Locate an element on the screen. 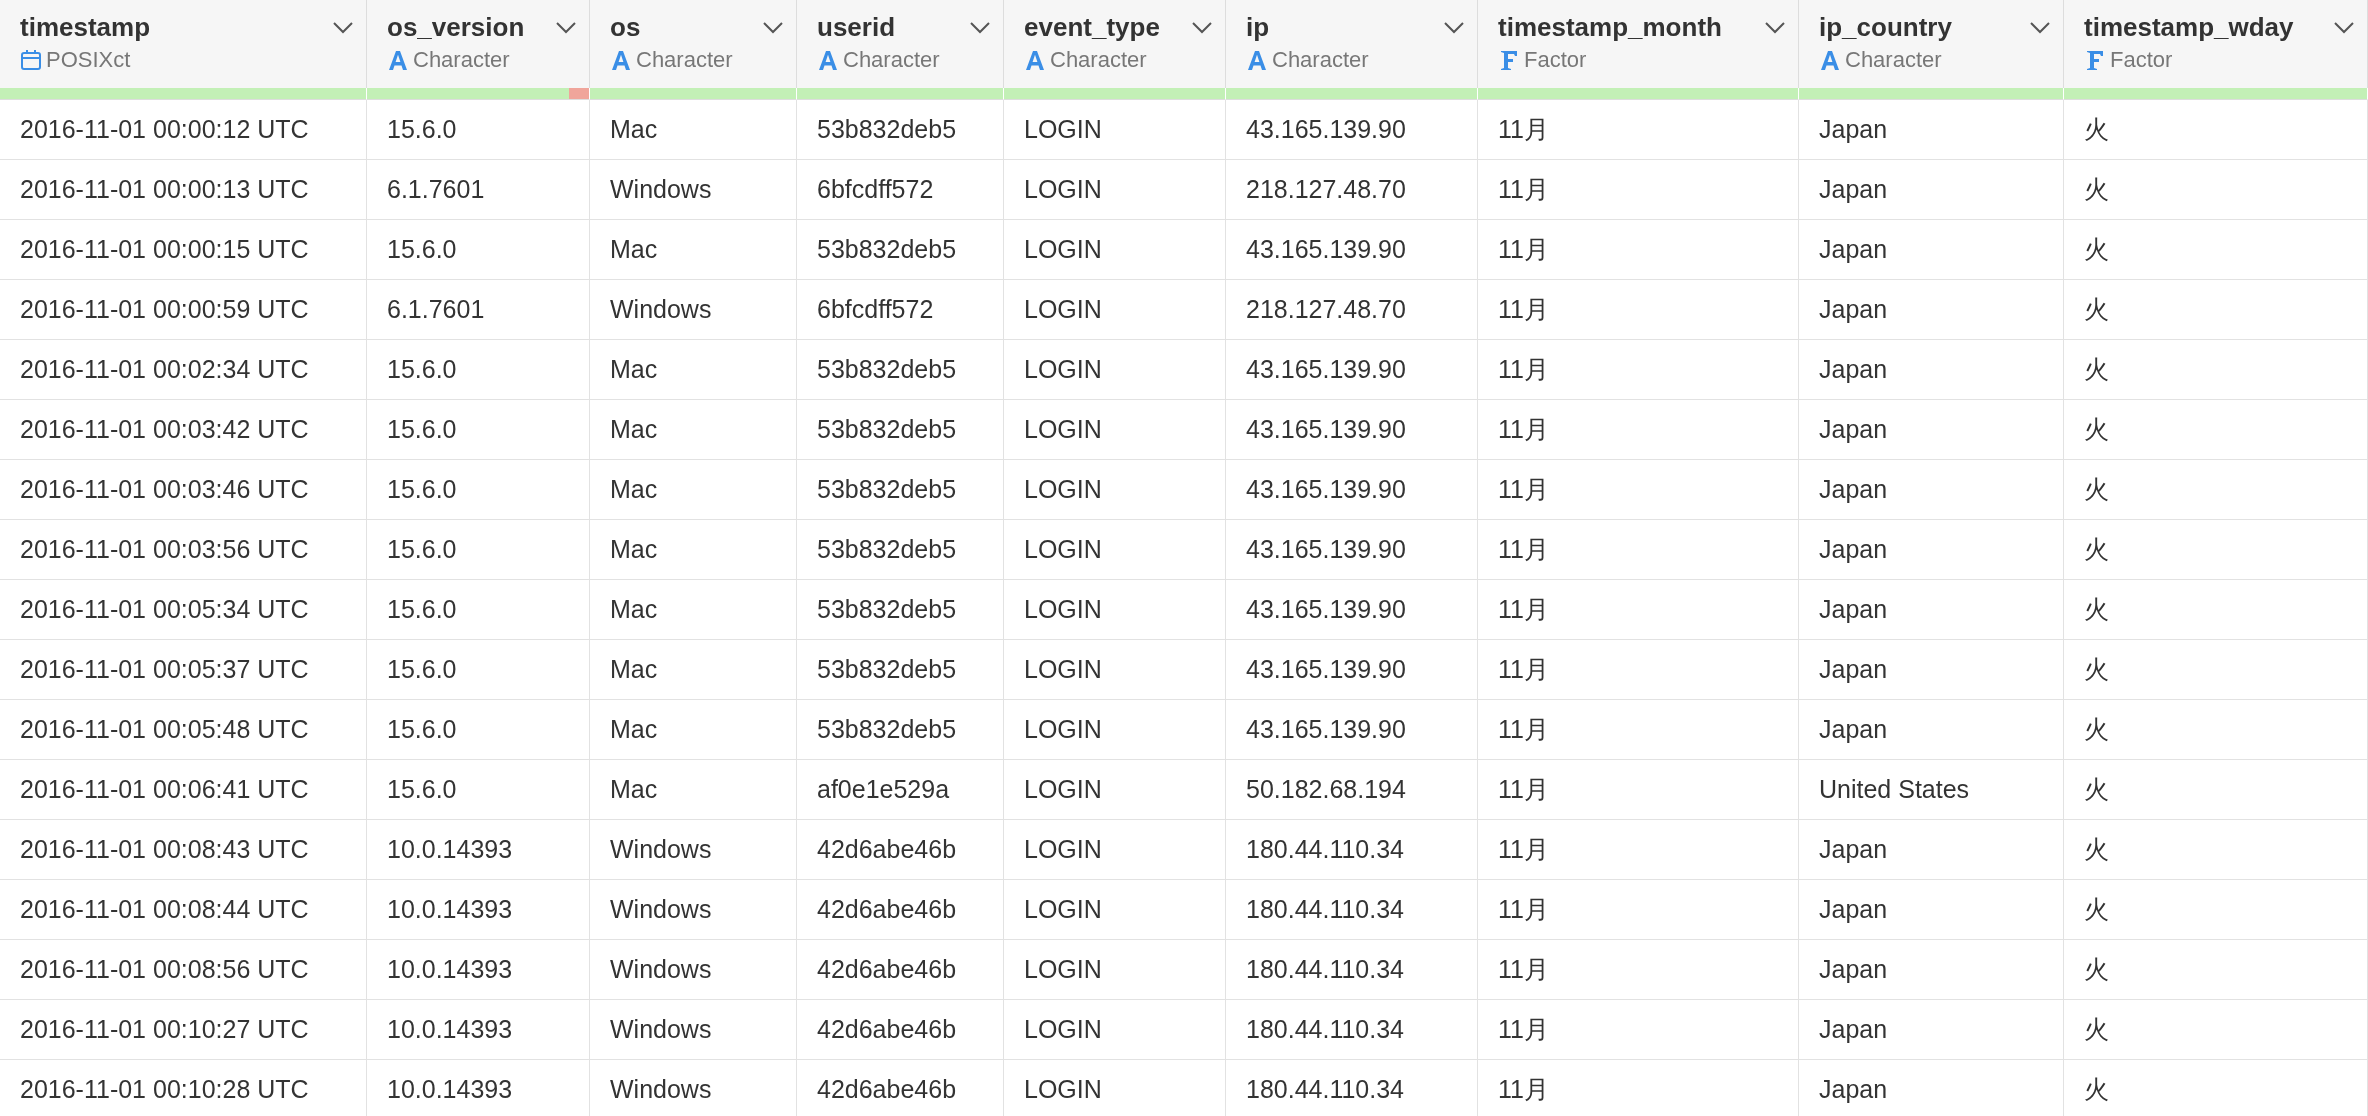  column-header: timestamp POSIXct is located at coordinates (183, 44).